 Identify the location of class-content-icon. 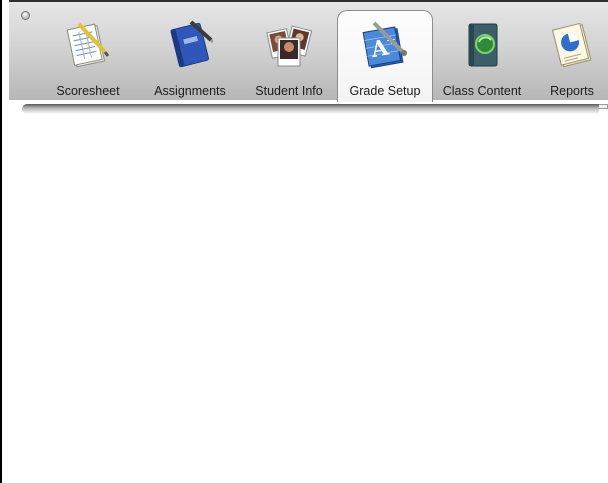
(483, 45).